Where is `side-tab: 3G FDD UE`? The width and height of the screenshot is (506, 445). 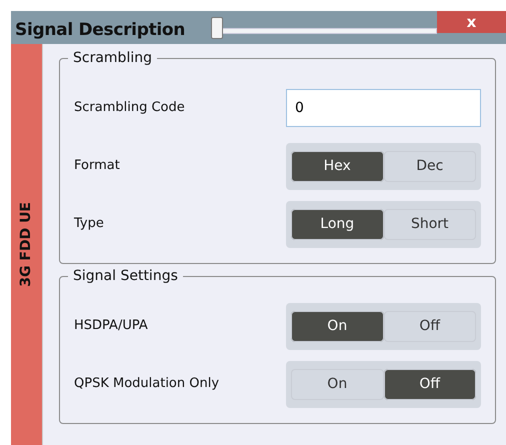
side-tab: 3G FDD UE is located at coordinates (27, 244).